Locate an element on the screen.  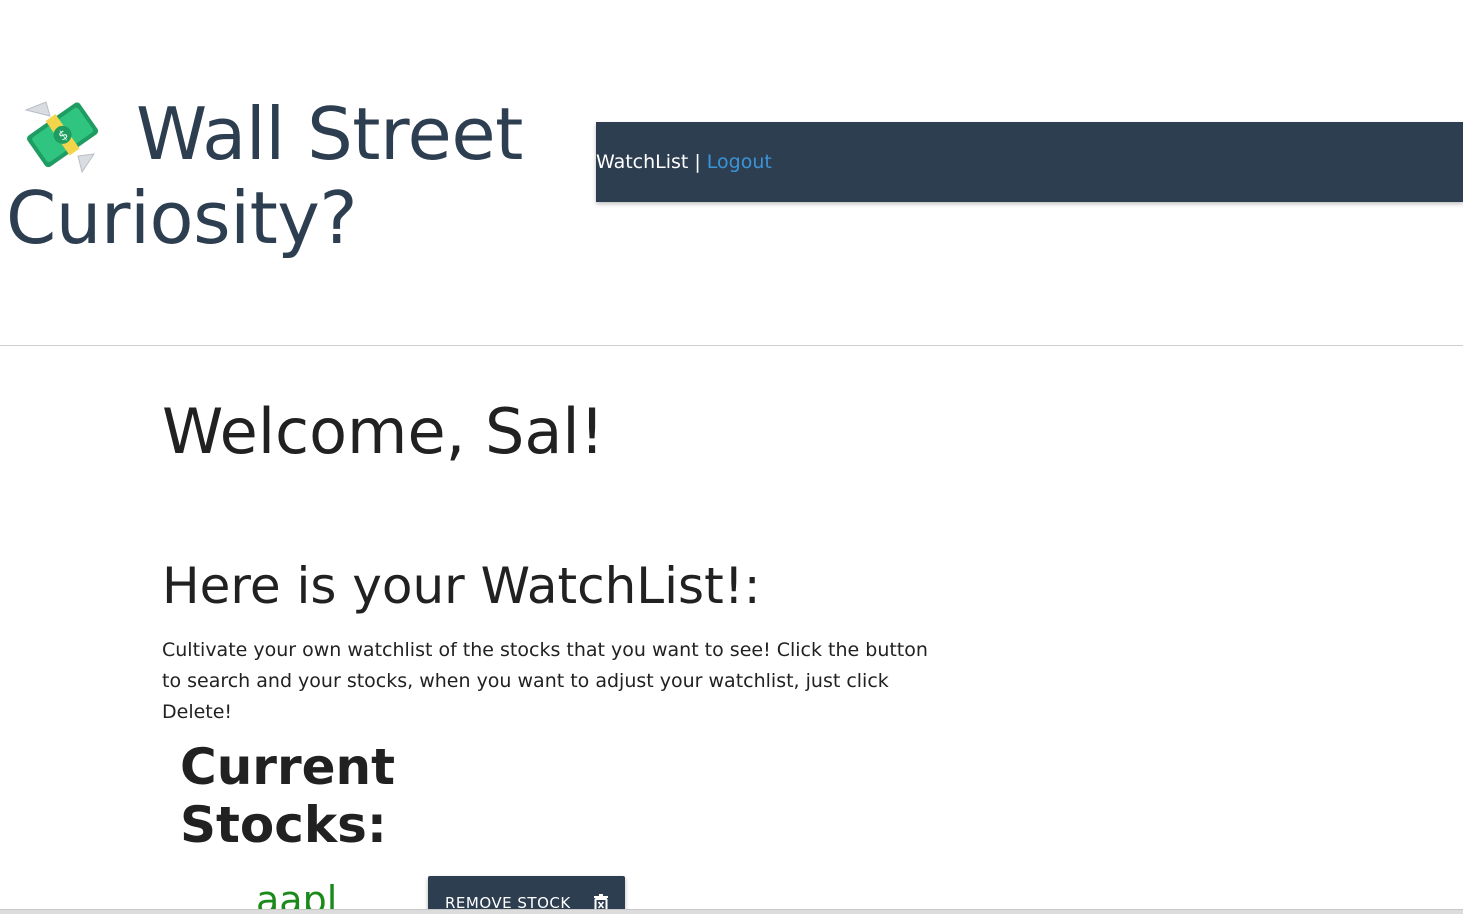
watchlist-heading: Here is your WatchList!: is located at coordinates (461, 586).